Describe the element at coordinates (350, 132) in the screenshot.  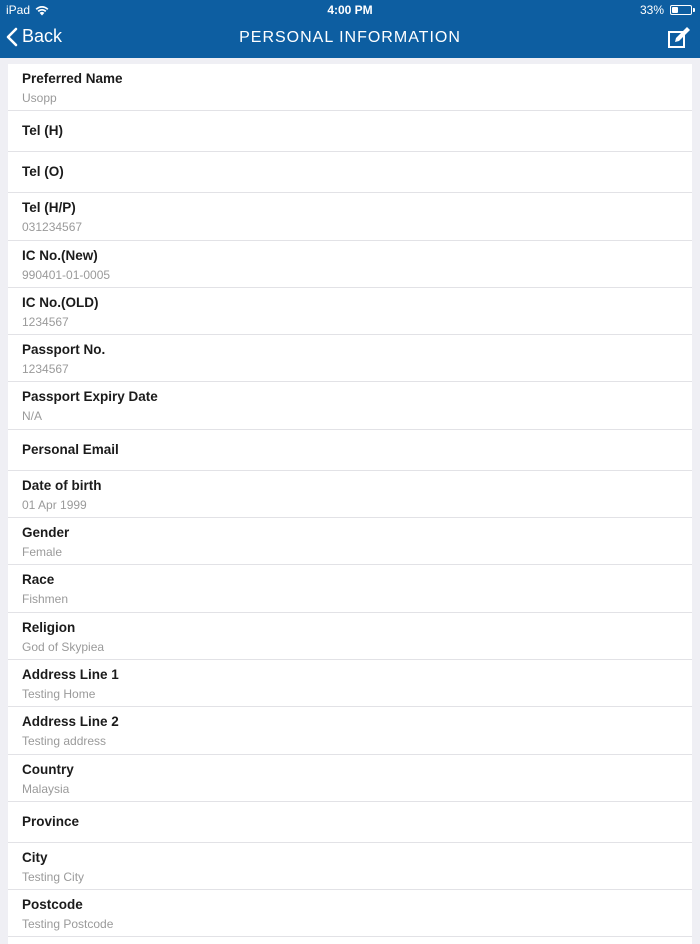
I see `field-tel-home: Tel (H)` at that location.